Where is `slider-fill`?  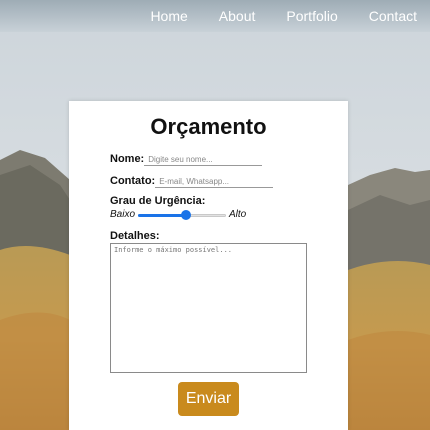 slider-fill is located at coordinates (162, 215).